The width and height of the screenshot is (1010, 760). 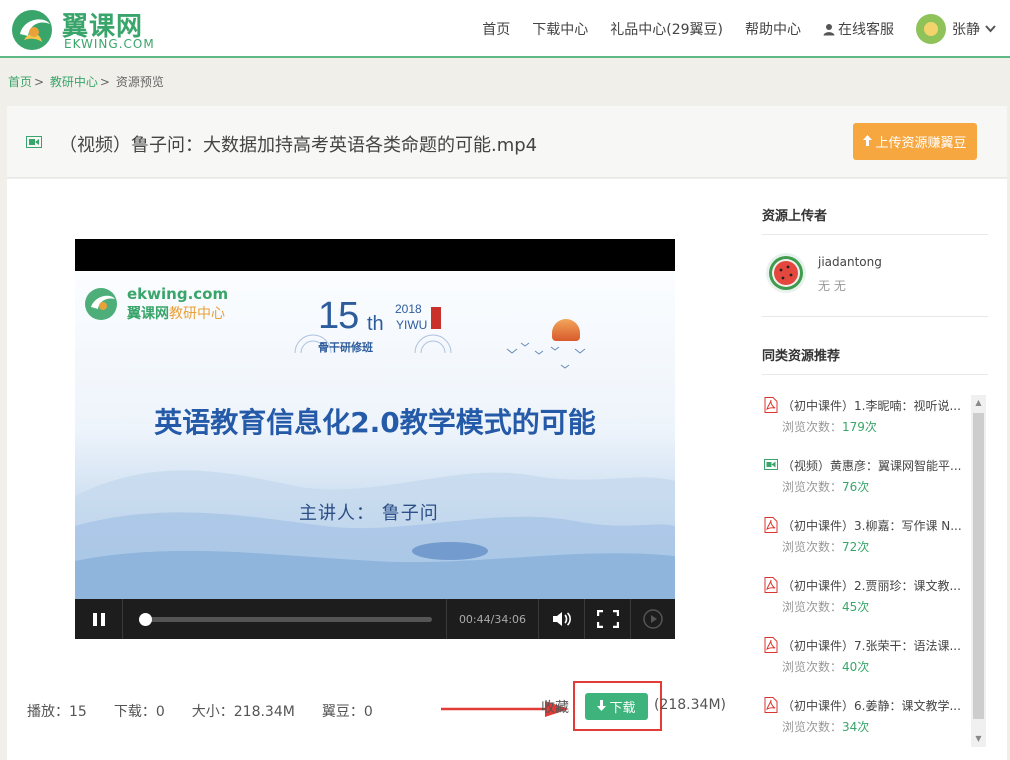 I want to click on list-item-views: 浏览次数：179次, so click(x=829, y=426).